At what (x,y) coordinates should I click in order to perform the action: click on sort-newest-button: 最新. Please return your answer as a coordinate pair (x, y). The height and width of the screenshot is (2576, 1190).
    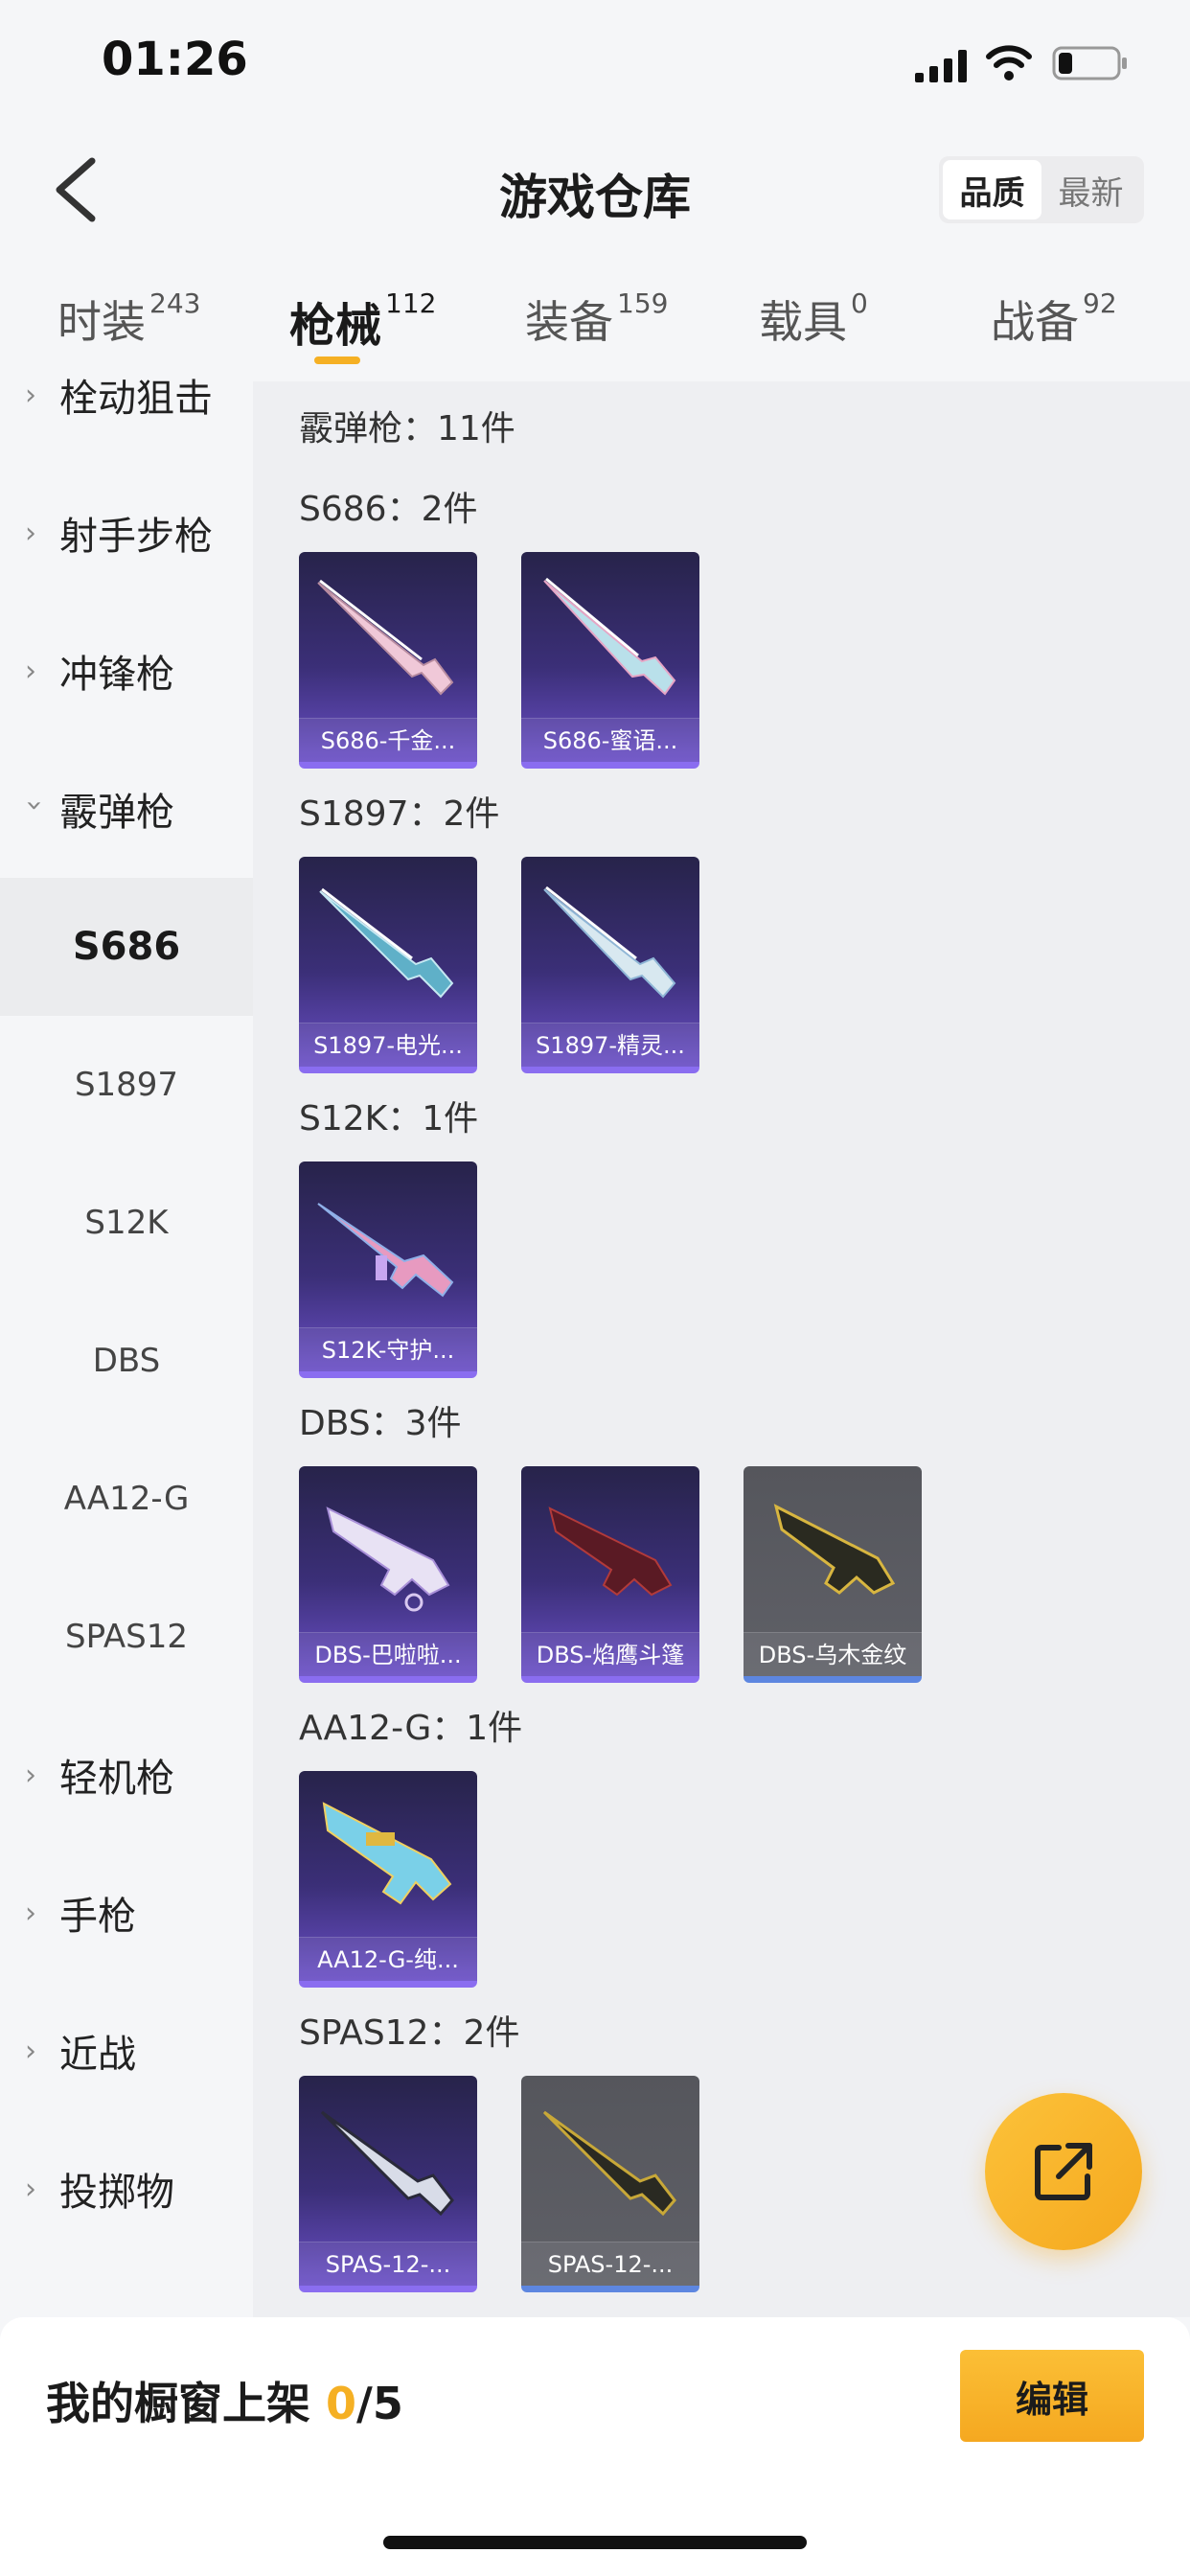
    Looking at the image, I should click on (1091, 189).